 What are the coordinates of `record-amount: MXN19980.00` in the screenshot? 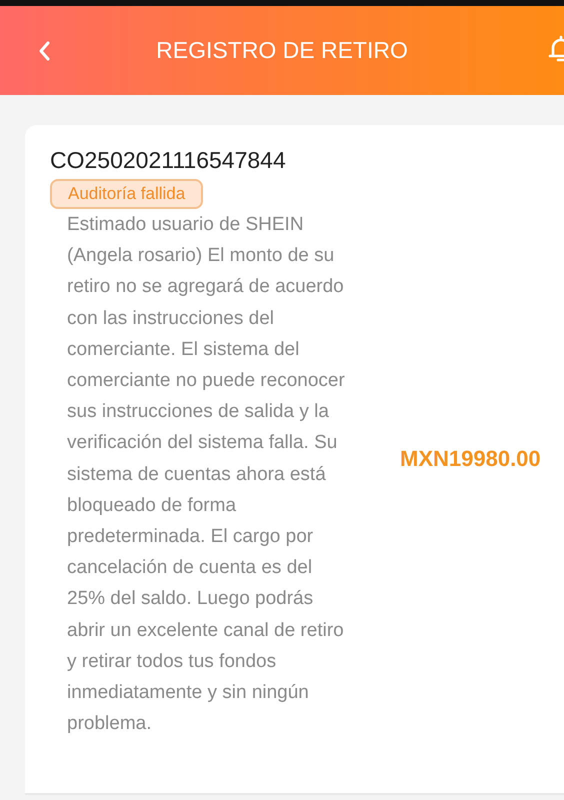 It's located at (470, 459).